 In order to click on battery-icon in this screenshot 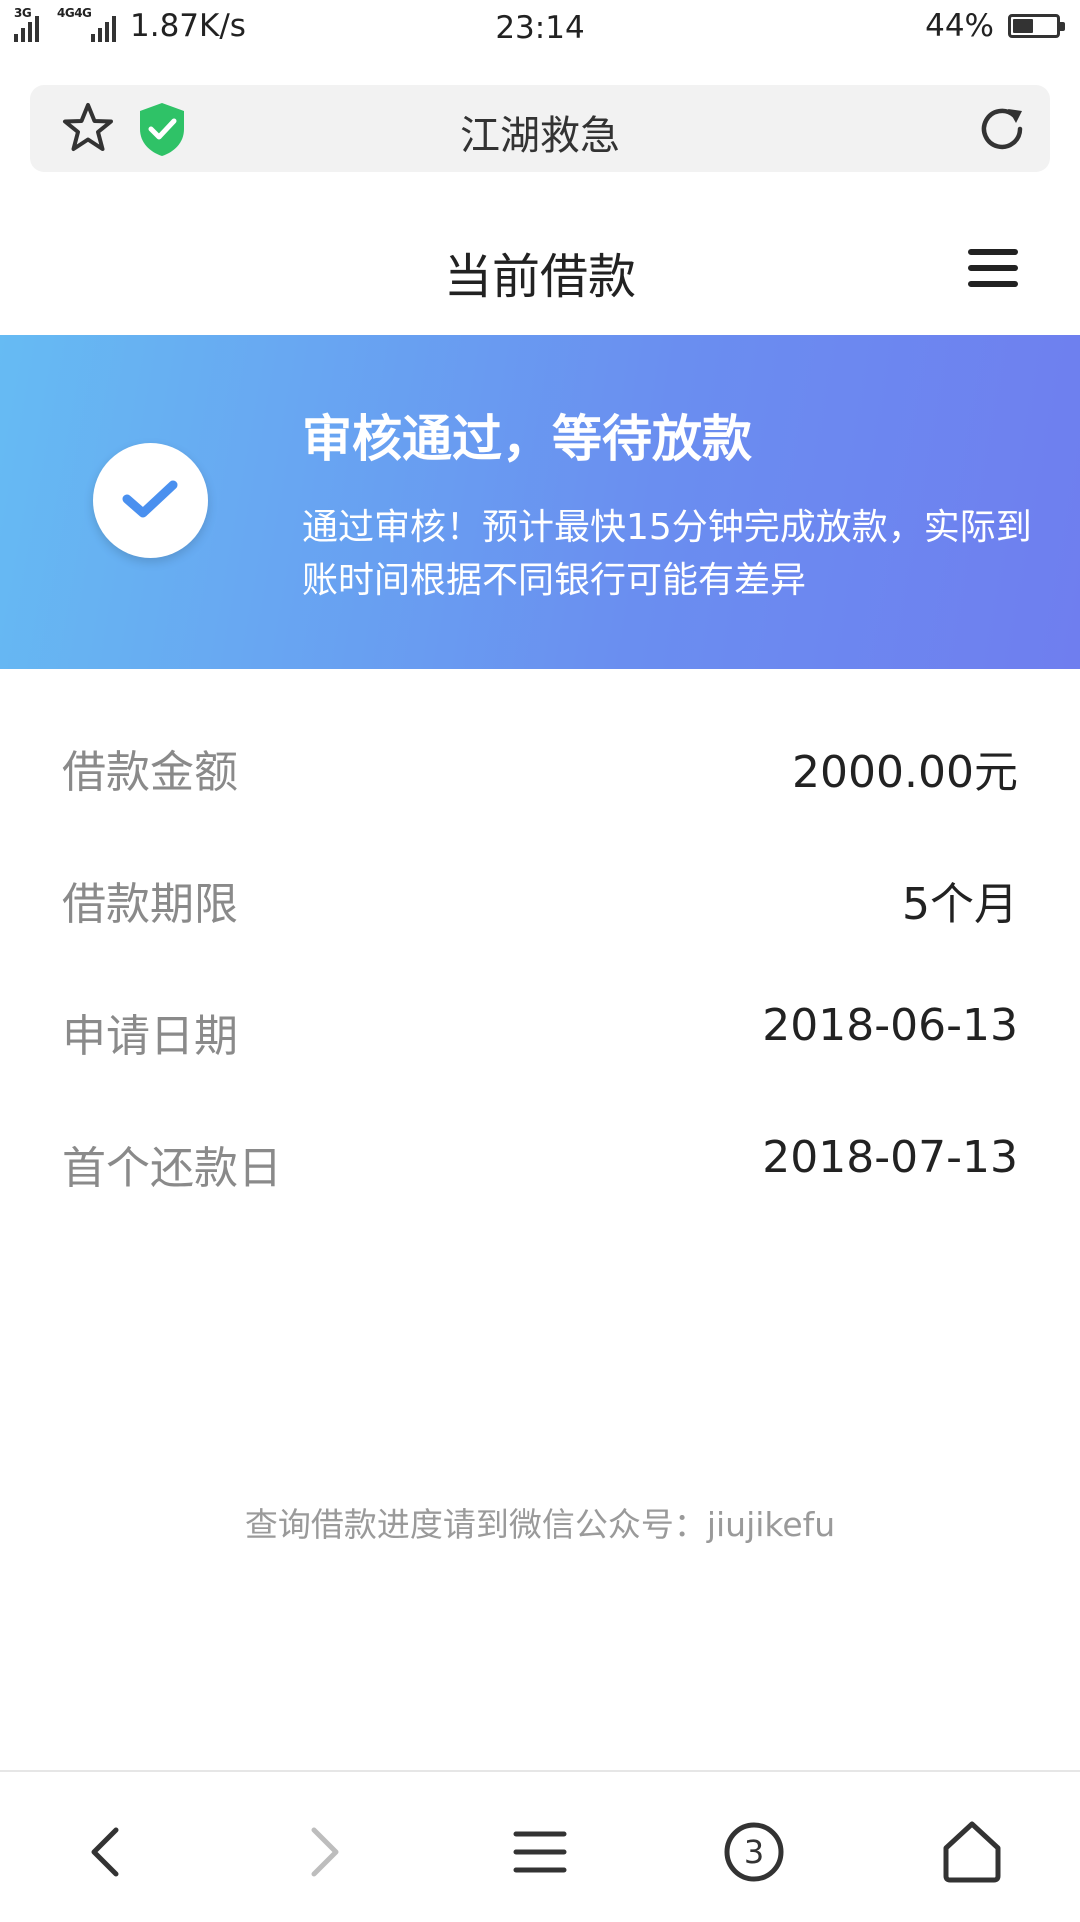, I will do `click(1036, 26)`.